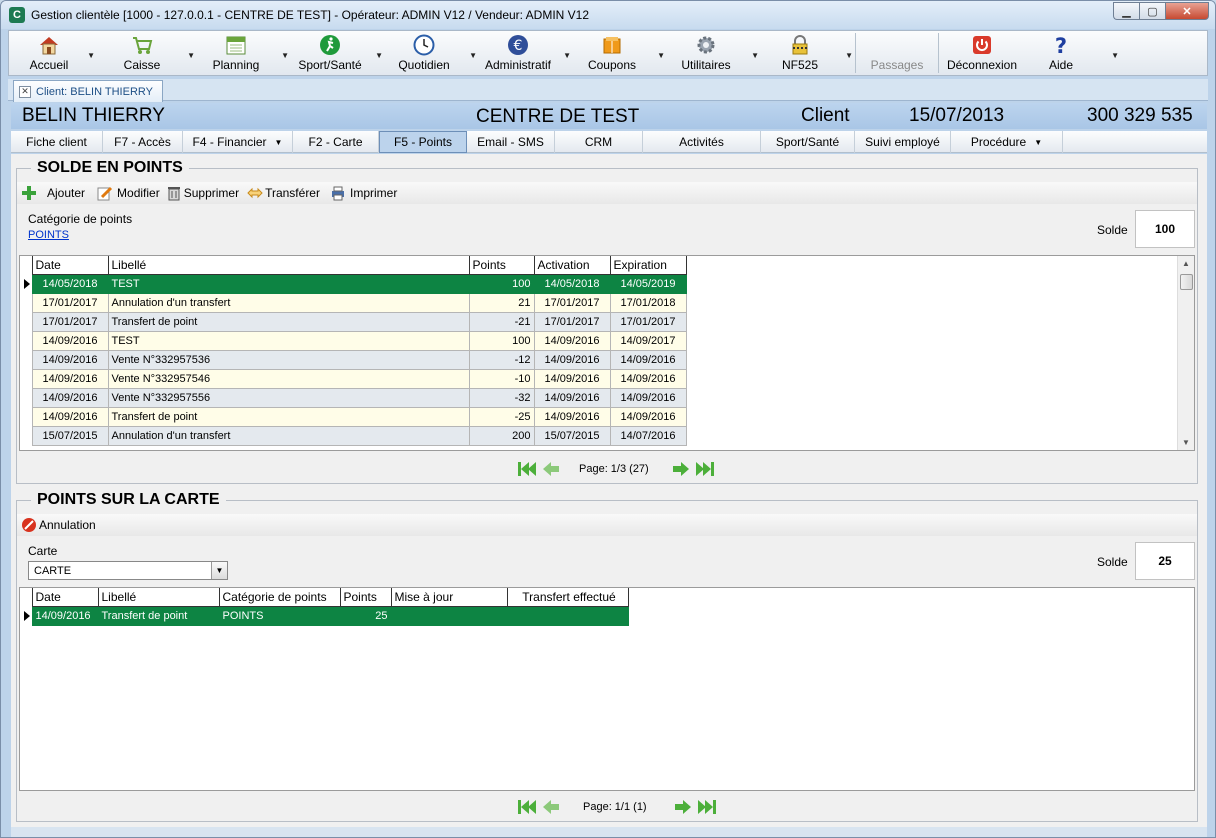 The image size is (1216, 838). What do you see at coordinates (337, 193) in the screenshot?
I see `printer-icon` at bounding box center [337, 193].